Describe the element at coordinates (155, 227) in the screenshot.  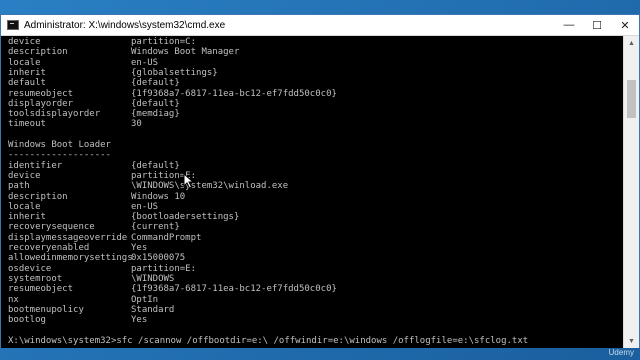
I see `console-value: {current}` at that location.